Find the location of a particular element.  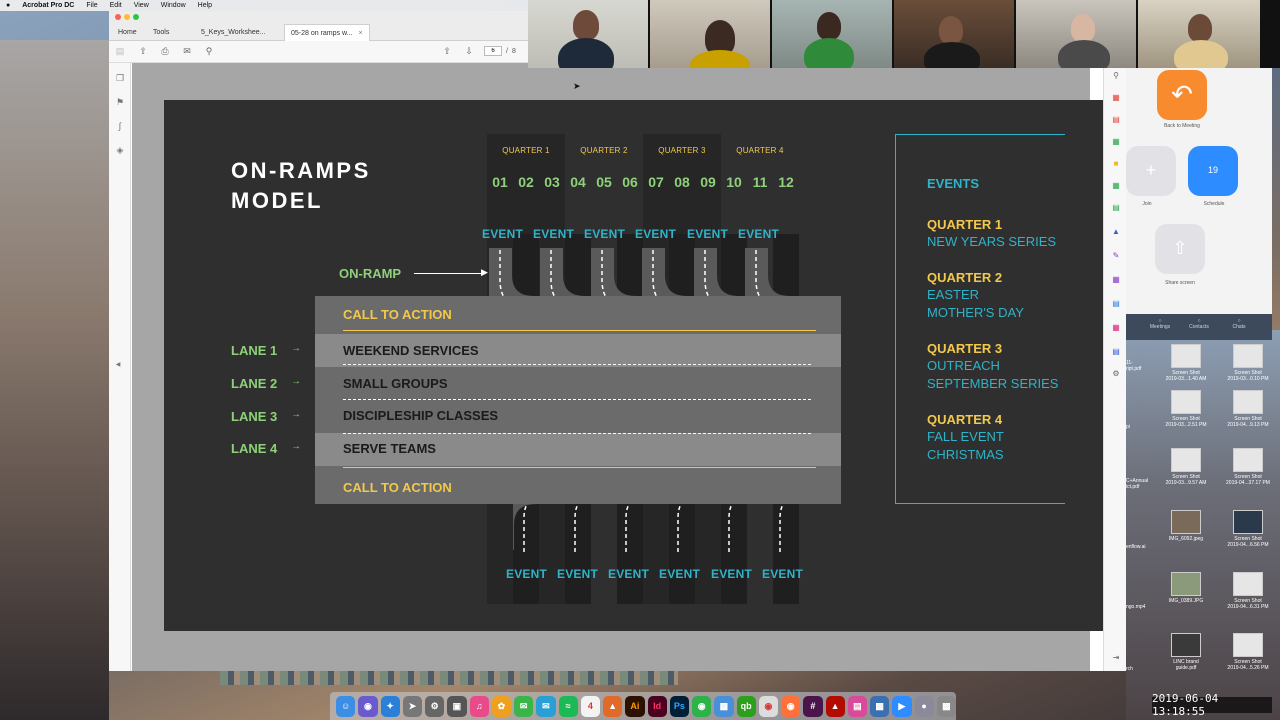

edit-pdf-icon: ▦ is located at coordinates (1116, 185).